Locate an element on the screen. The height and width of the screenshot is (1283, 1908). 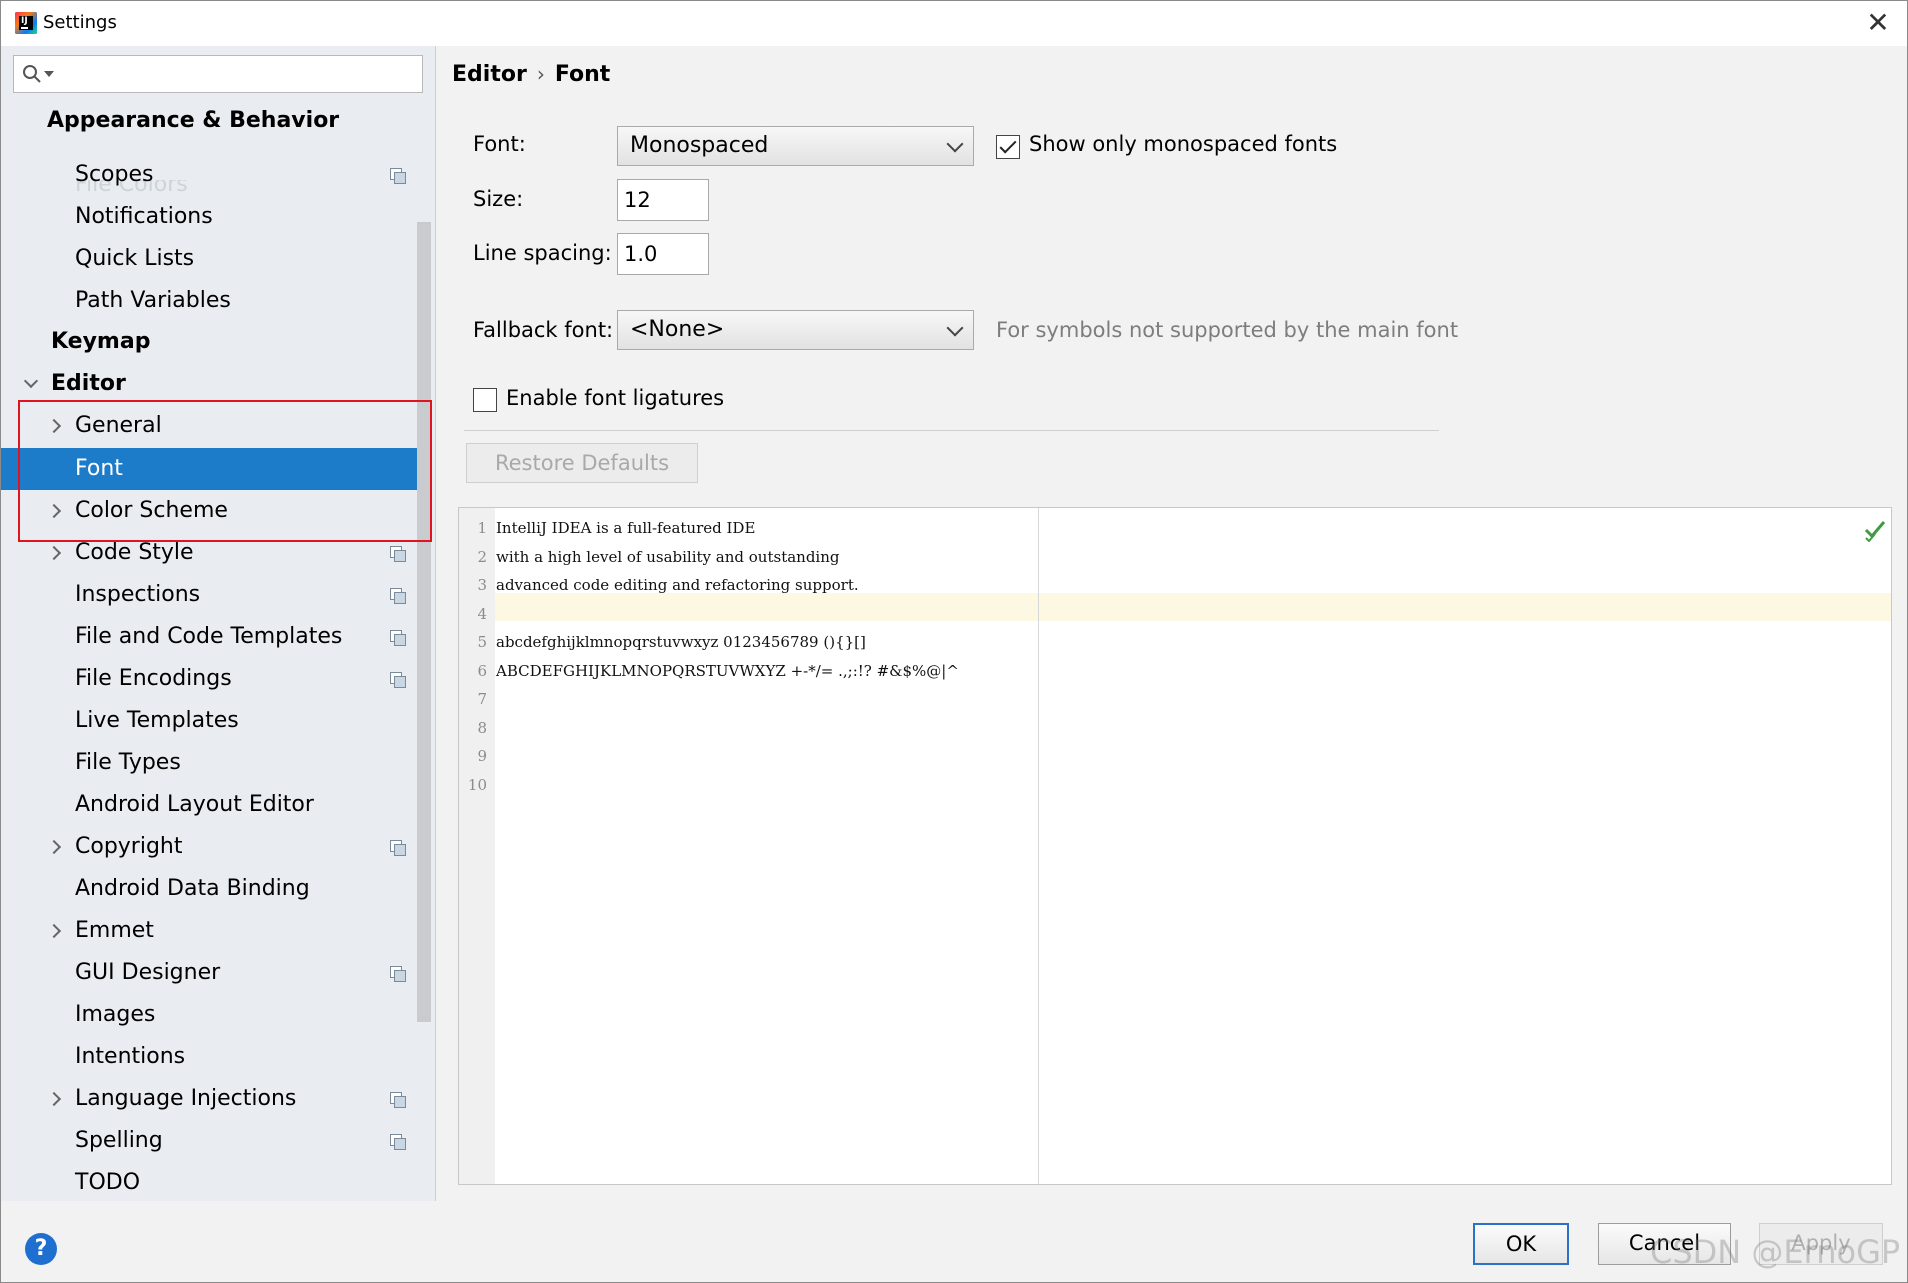
preview-line: 7 is located at coordinates (1174, 699).